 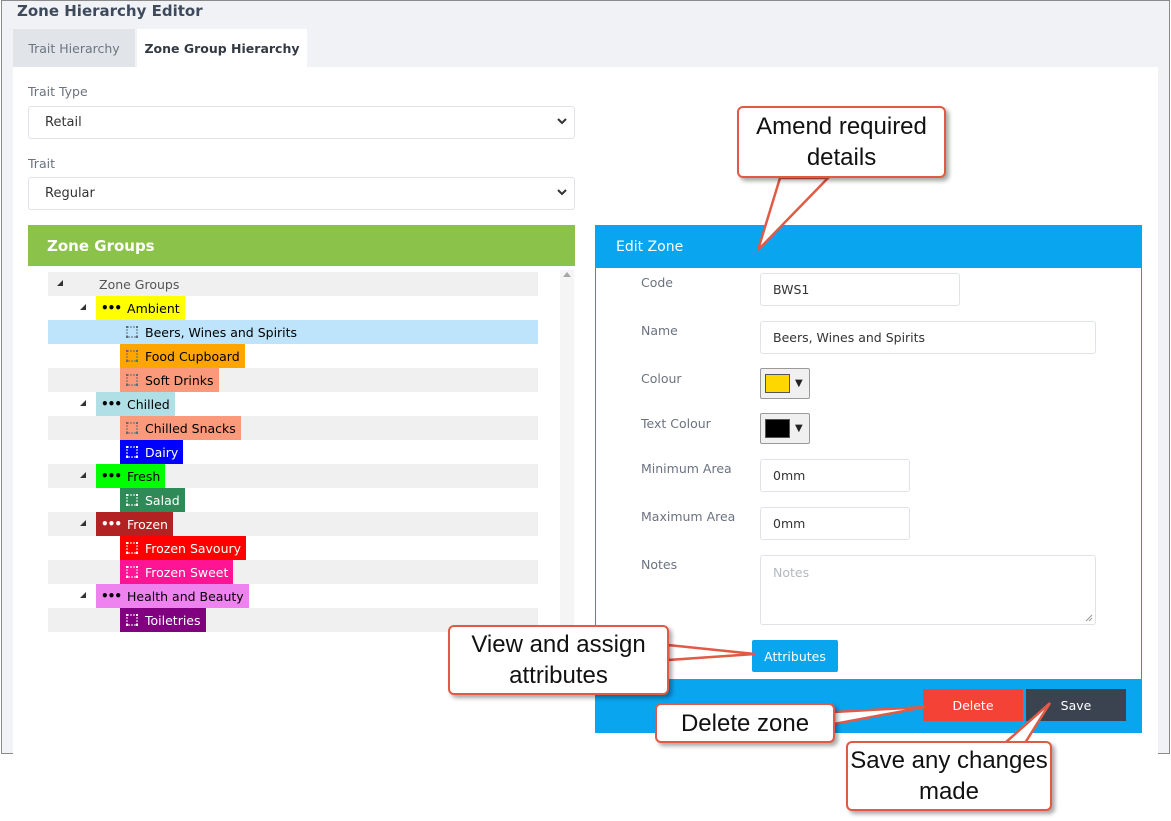 What do you see at coordinates (192, 356) in the screenshot?
I see `zone-label: Food Cupboard` at bounding box center [192, 356].